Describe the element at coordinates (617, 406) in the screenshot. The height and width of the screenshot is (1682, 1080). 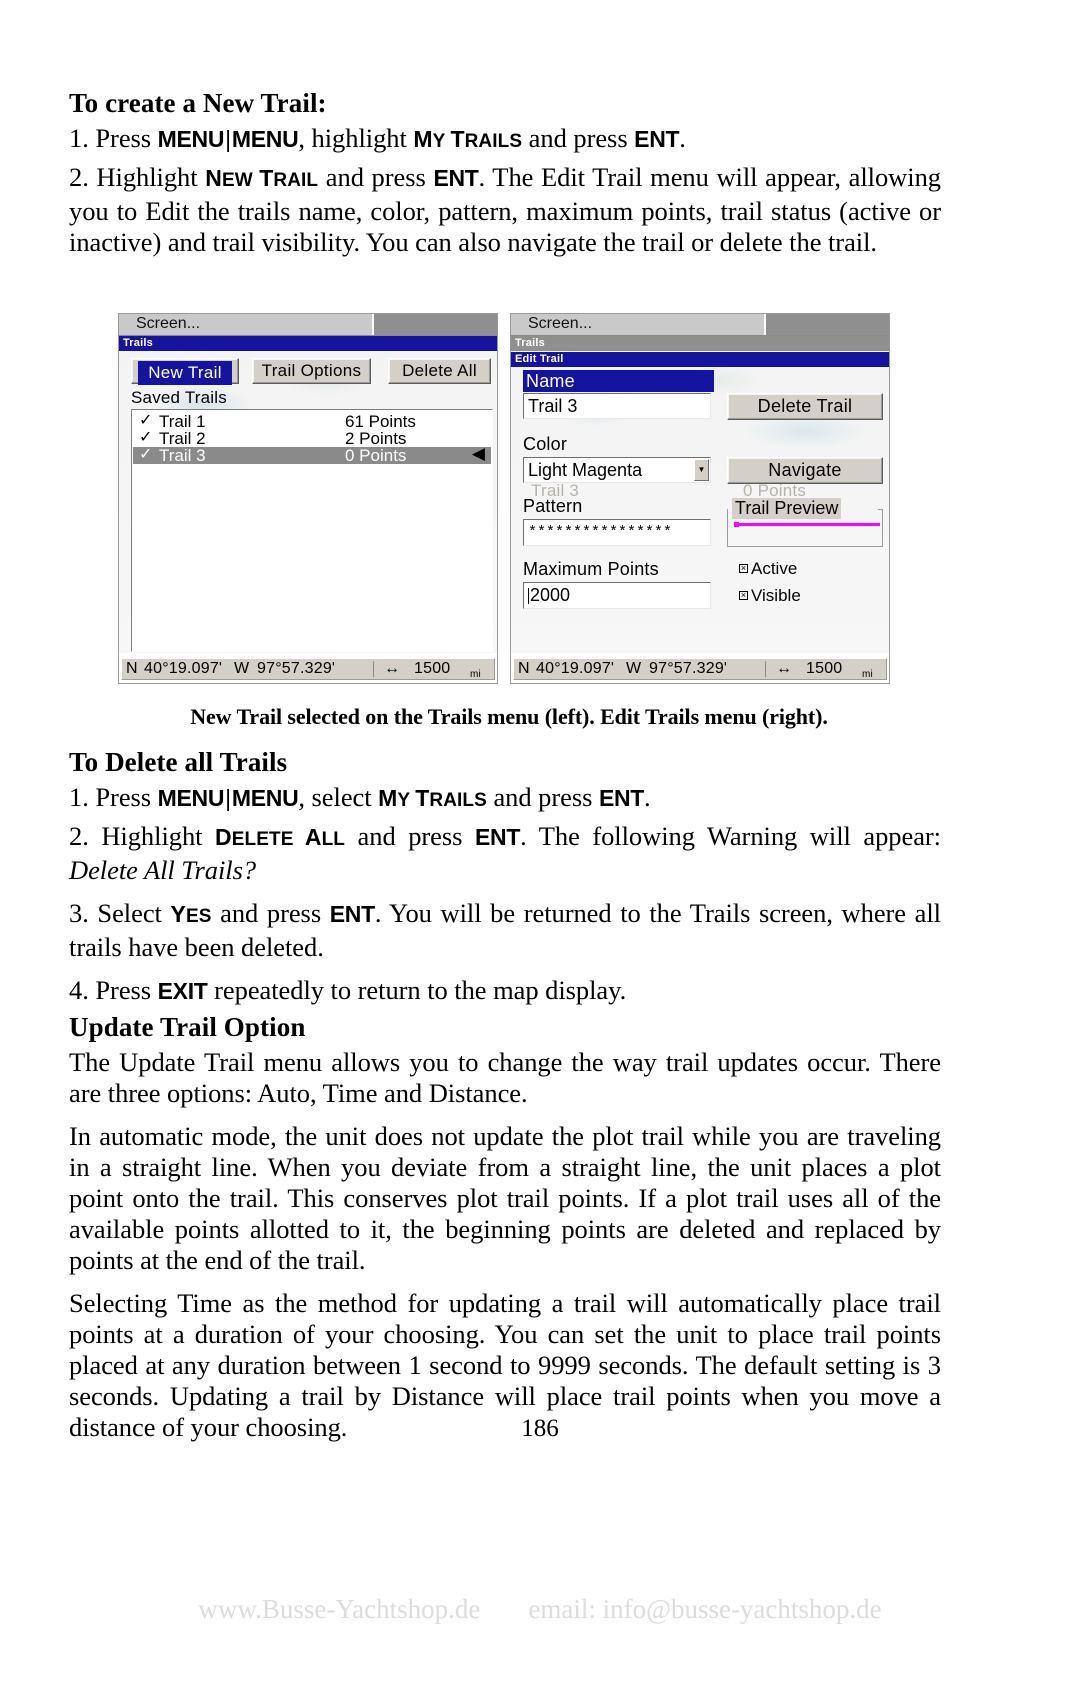
I see `name-input: Trail 3` at that location.